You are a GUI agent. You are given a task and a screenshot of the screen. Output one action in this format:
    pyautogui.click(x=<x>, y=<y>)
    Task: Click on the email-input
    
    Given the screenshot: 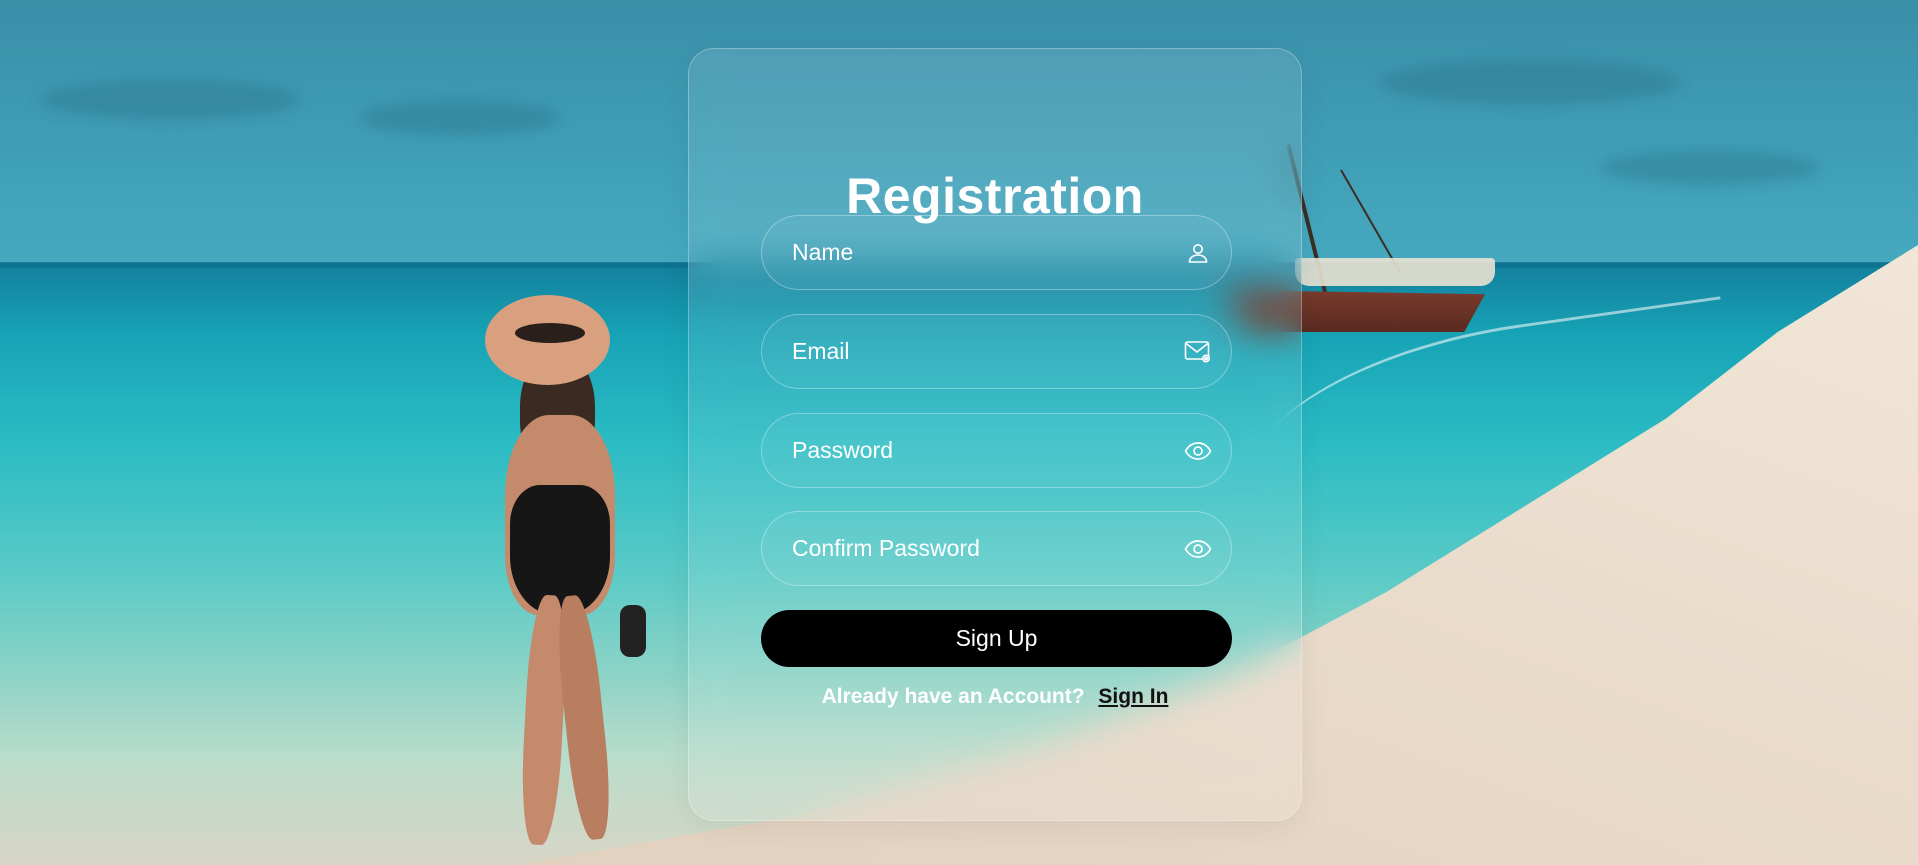 What is the action you would take?
    pyautogui.click(x=996, y=351)
    